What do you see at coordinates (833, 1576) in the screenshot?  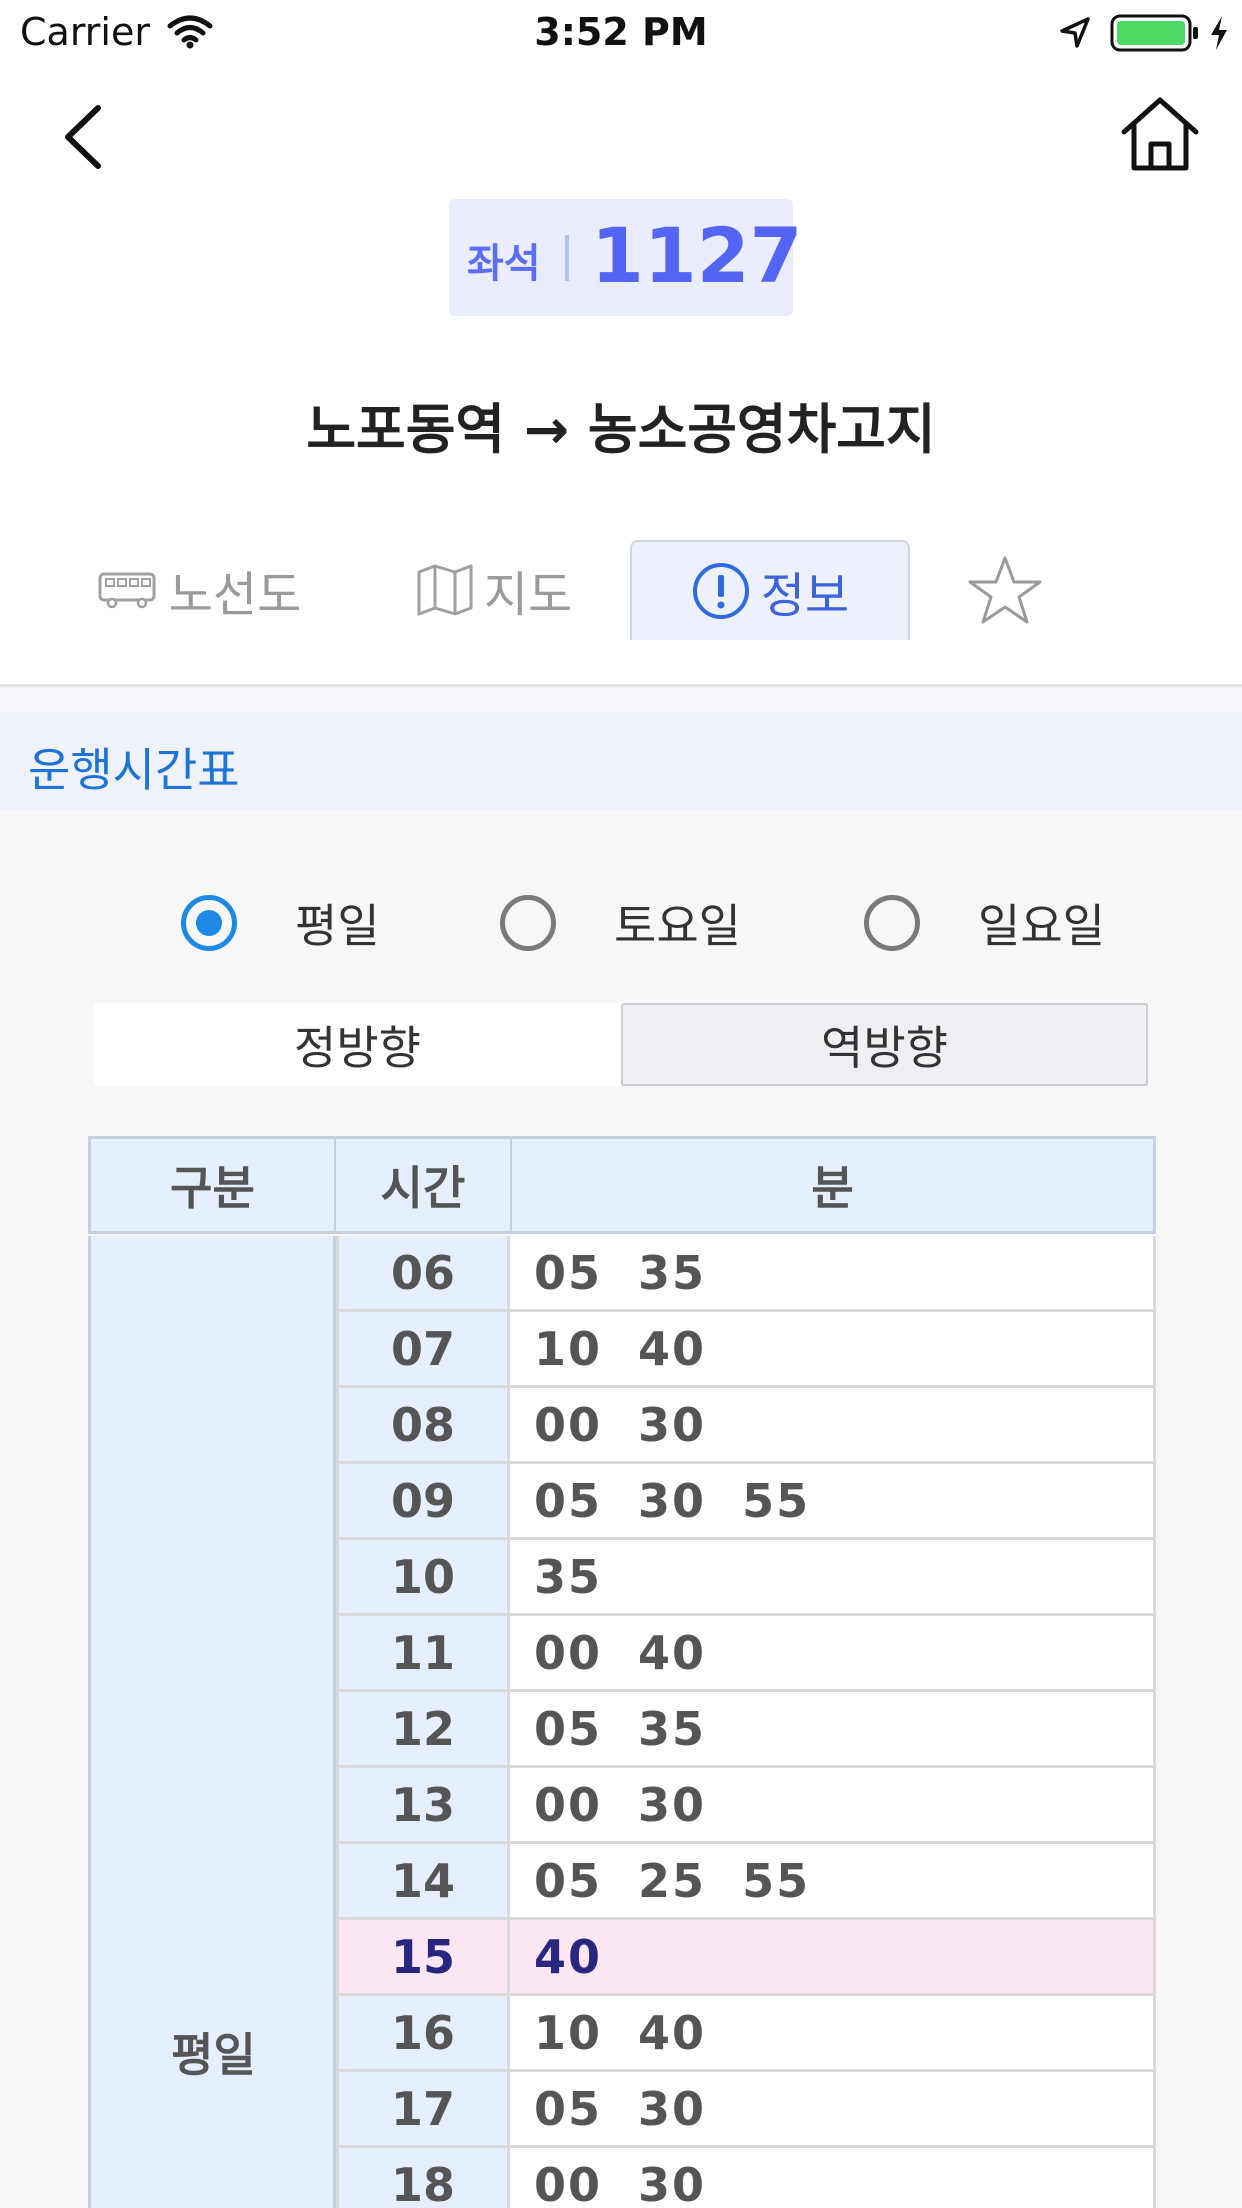 I see `minutes-cell: 35` at bounding box center [833, 1576].